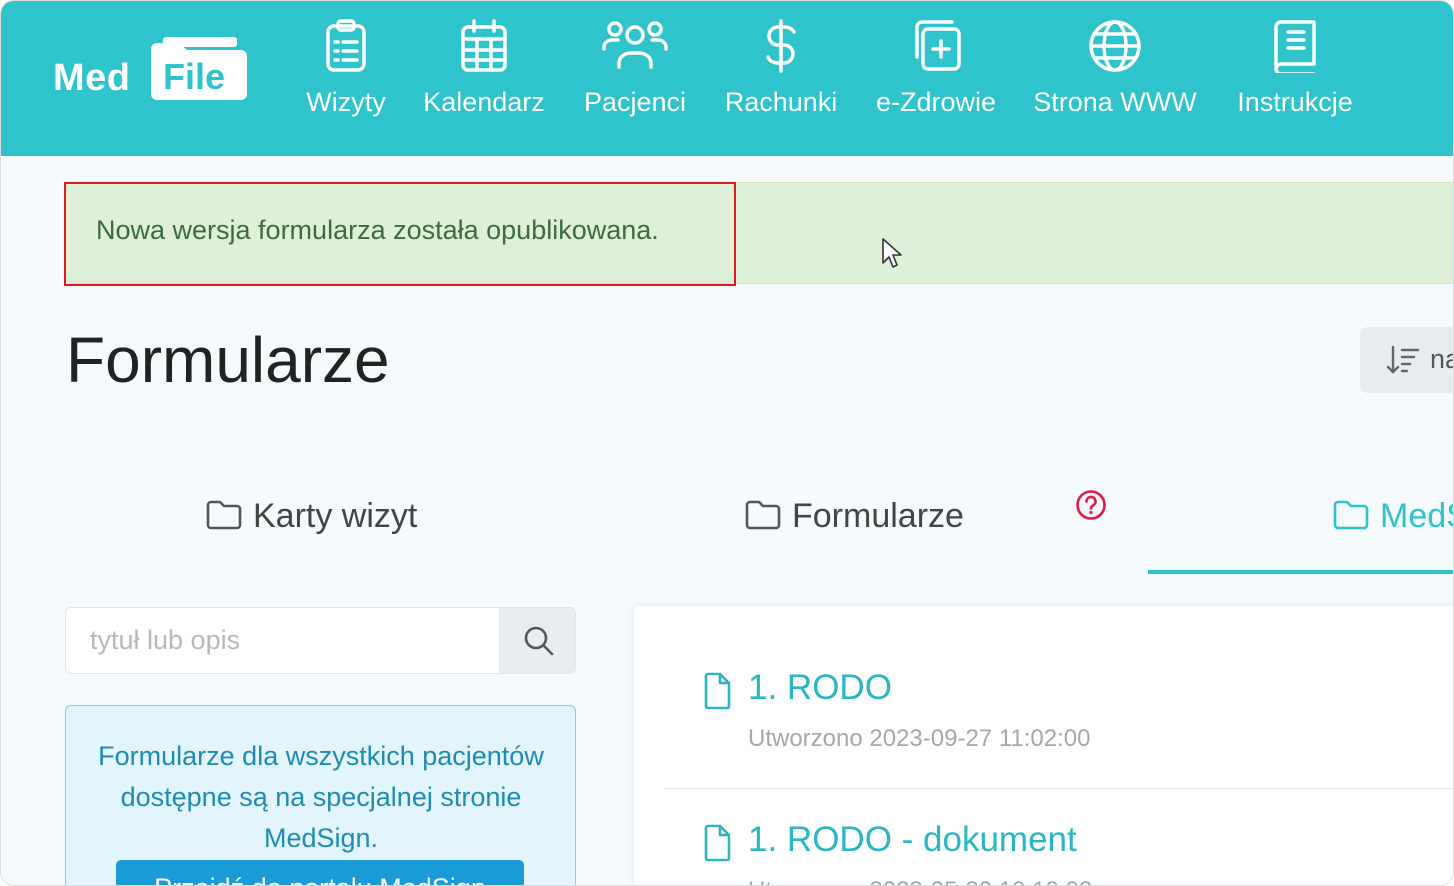 This screenshot has width=1454, height=886. Describe the element at coordinates (1295, 102) in the screenshot. I see `nav-label: Instrukcje` at that location.